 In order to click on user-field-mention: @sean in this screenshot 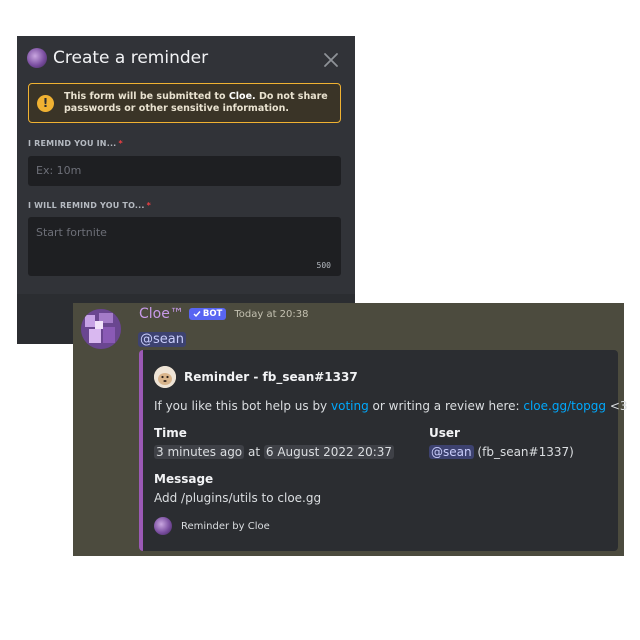, I will do `click(451, 452)`.